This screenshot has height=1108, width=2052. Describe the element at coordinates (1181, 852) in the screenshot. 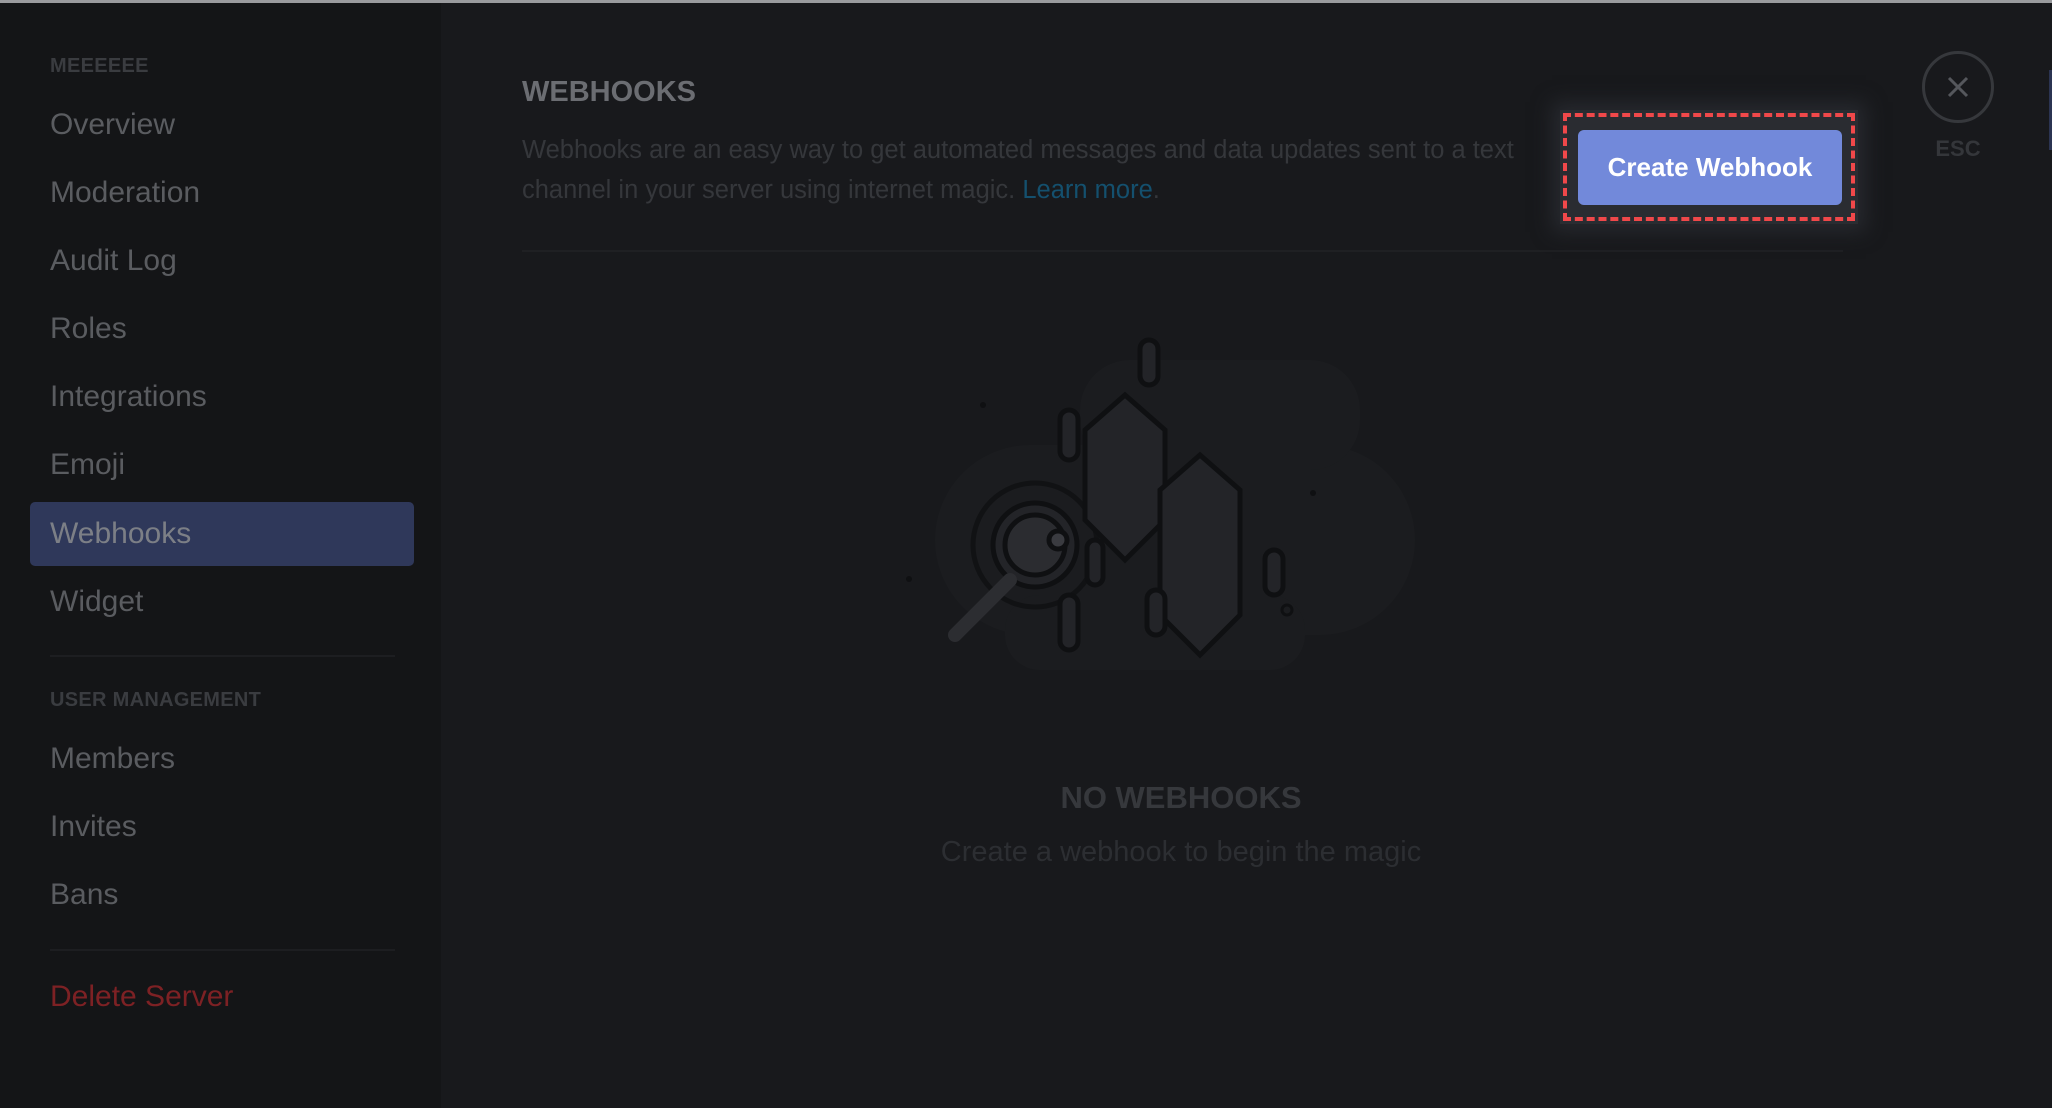

I see `empty-state-subtitle: Create a webhook to begin the magic` at that location.